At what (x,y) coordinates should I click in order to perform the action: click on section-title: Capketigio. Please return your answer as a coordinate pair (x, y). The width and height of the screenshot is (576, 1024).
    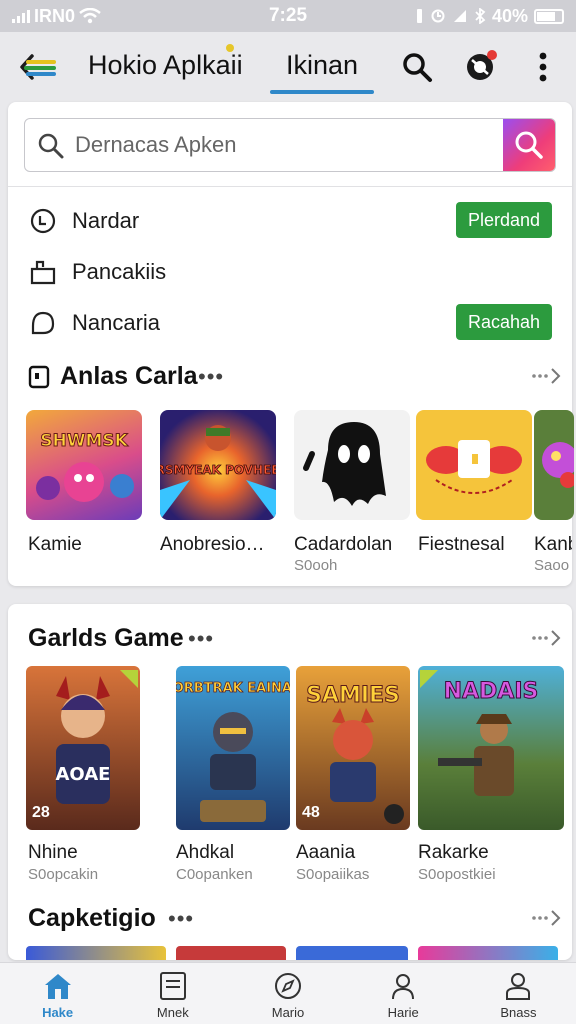
    Looking at the image, I should click on (92, 918).